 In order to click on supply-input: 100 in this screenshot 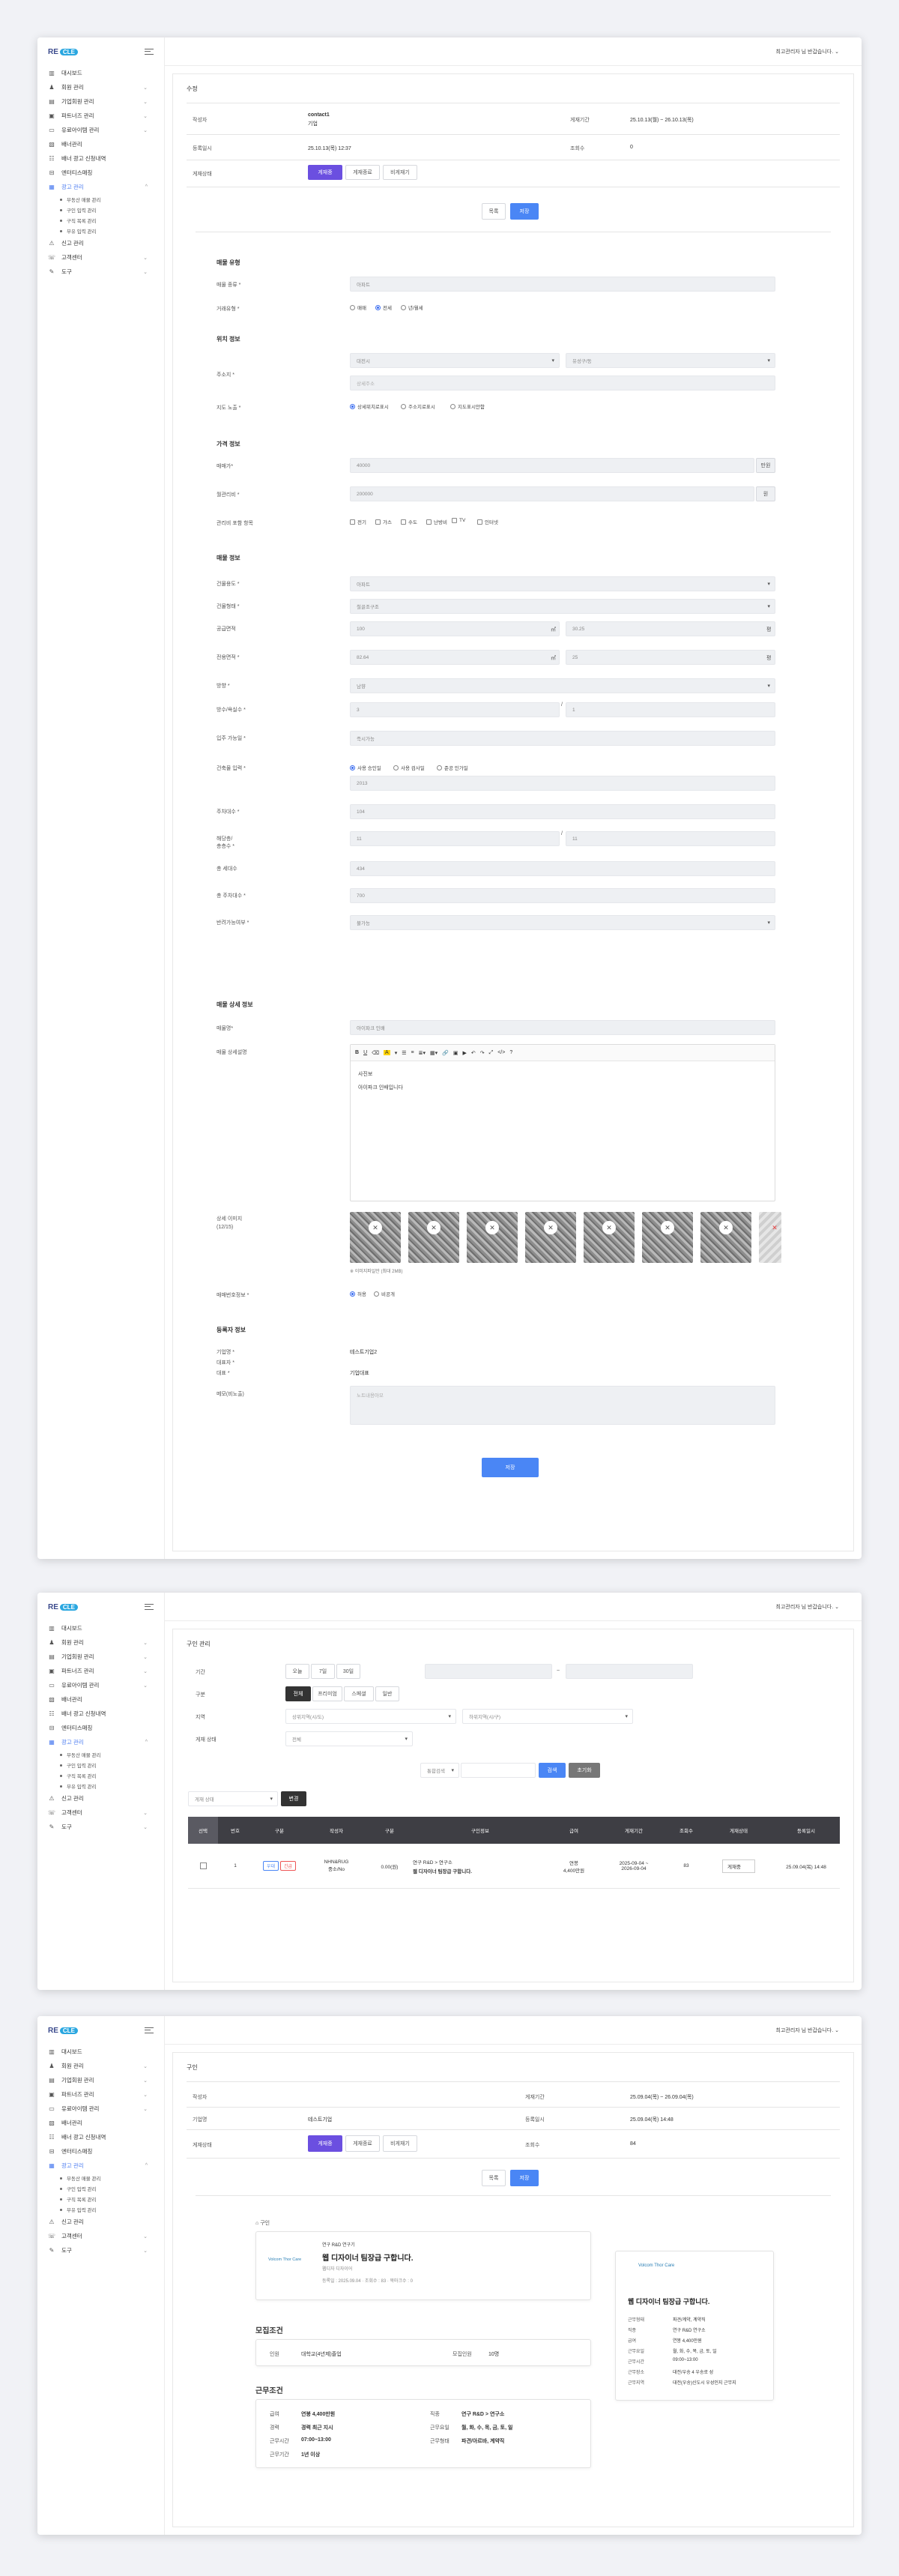, I will do `click(455, 628)`.